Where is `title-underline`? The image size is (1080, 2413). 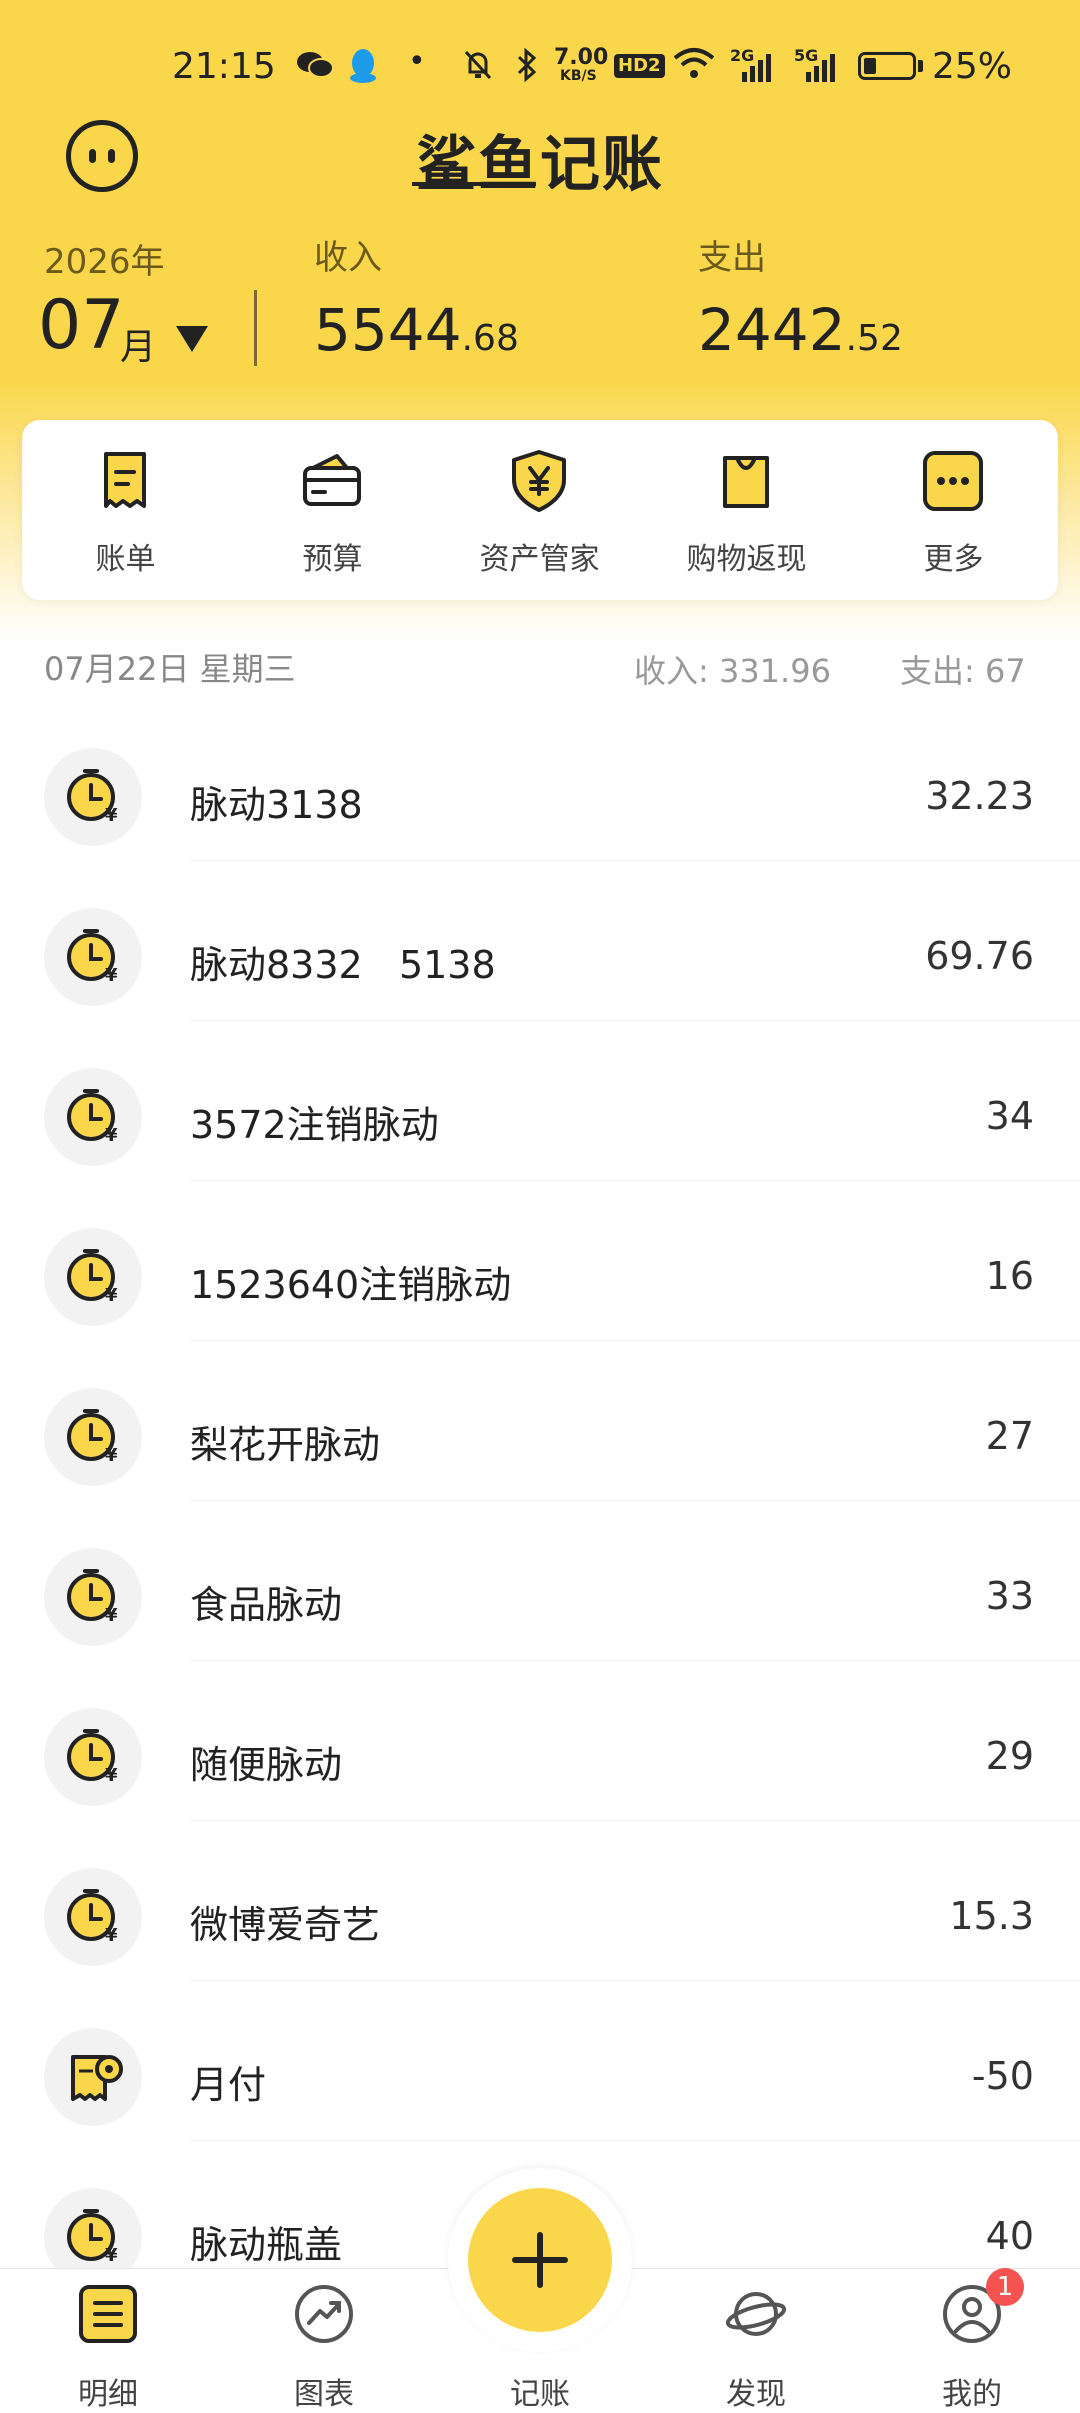
title-underline is located at coordinates (474, 184).